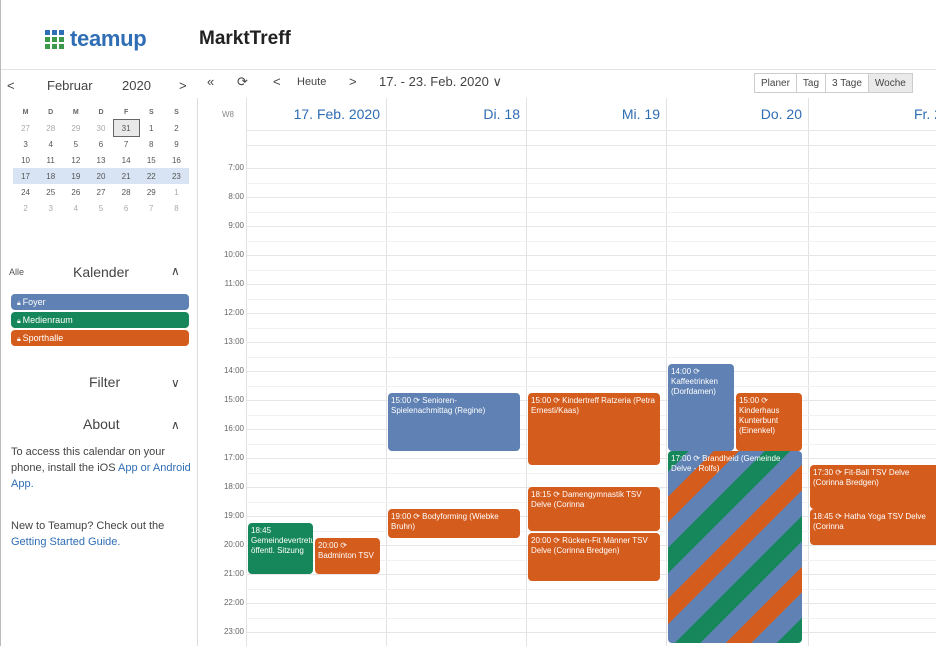  Describe the element at coordinates (65, 542) in the screenshot. I see `getting-started-link: Getting Started Guide.` at that location.